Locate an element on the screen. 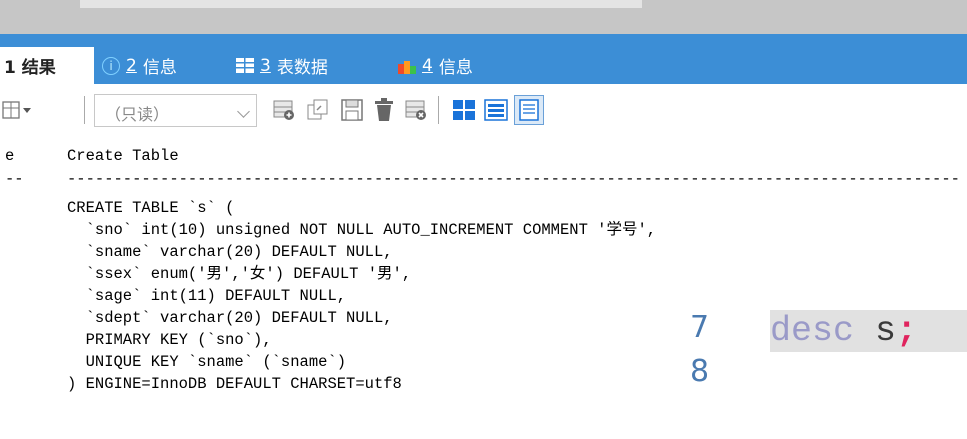 The height and width of the screenshot is (439, 967). mode-select: （只读） is located at coordinates (175, 110).